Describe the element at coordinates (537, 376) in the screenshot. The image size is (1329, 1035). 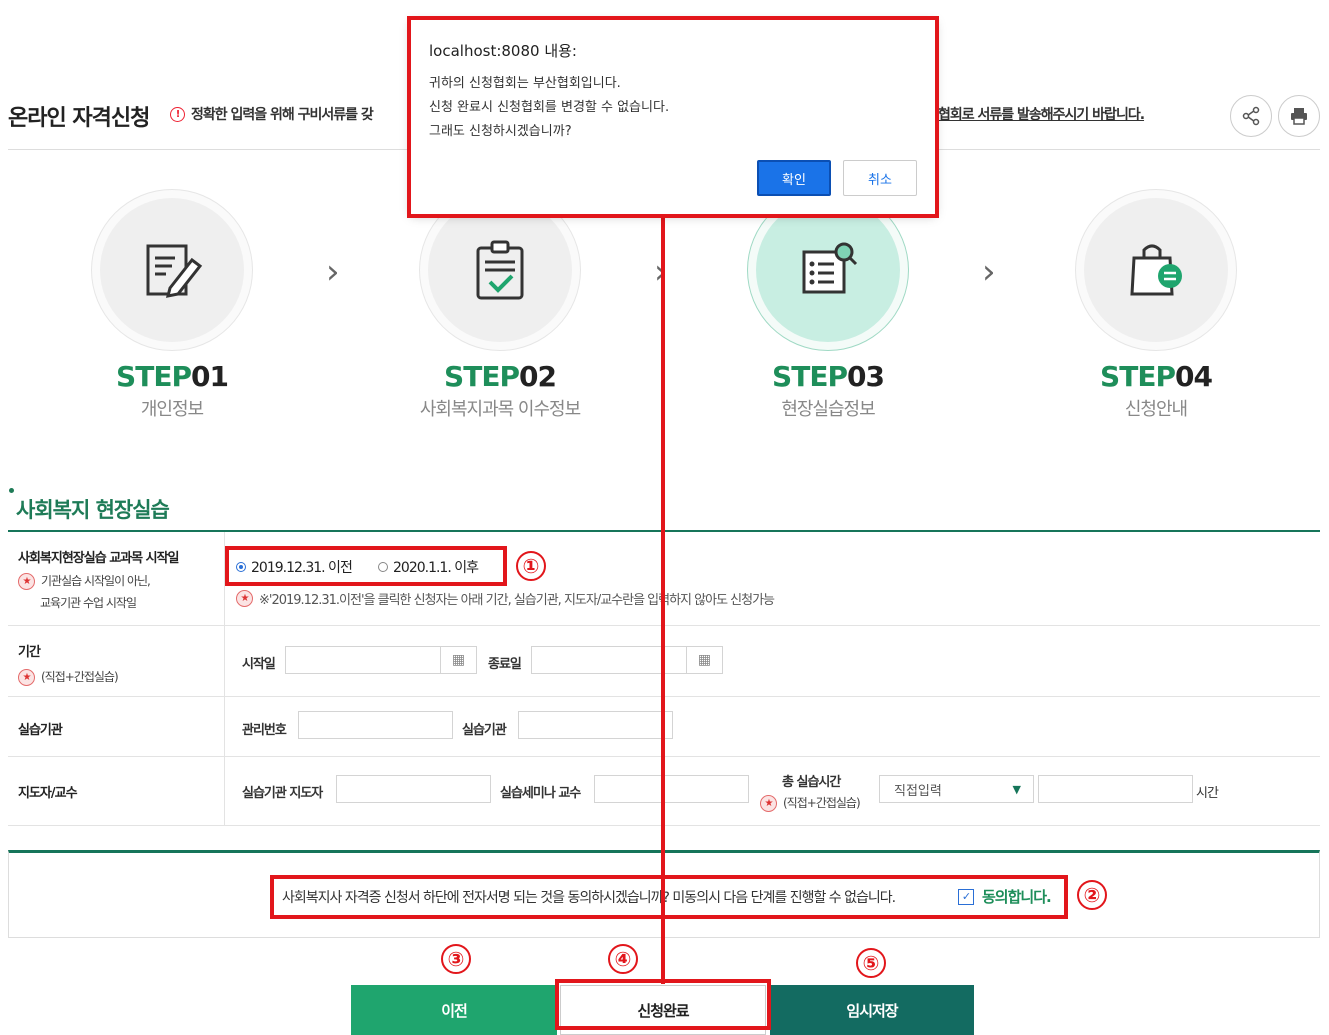
I see `step-2-number: 02` at that location.